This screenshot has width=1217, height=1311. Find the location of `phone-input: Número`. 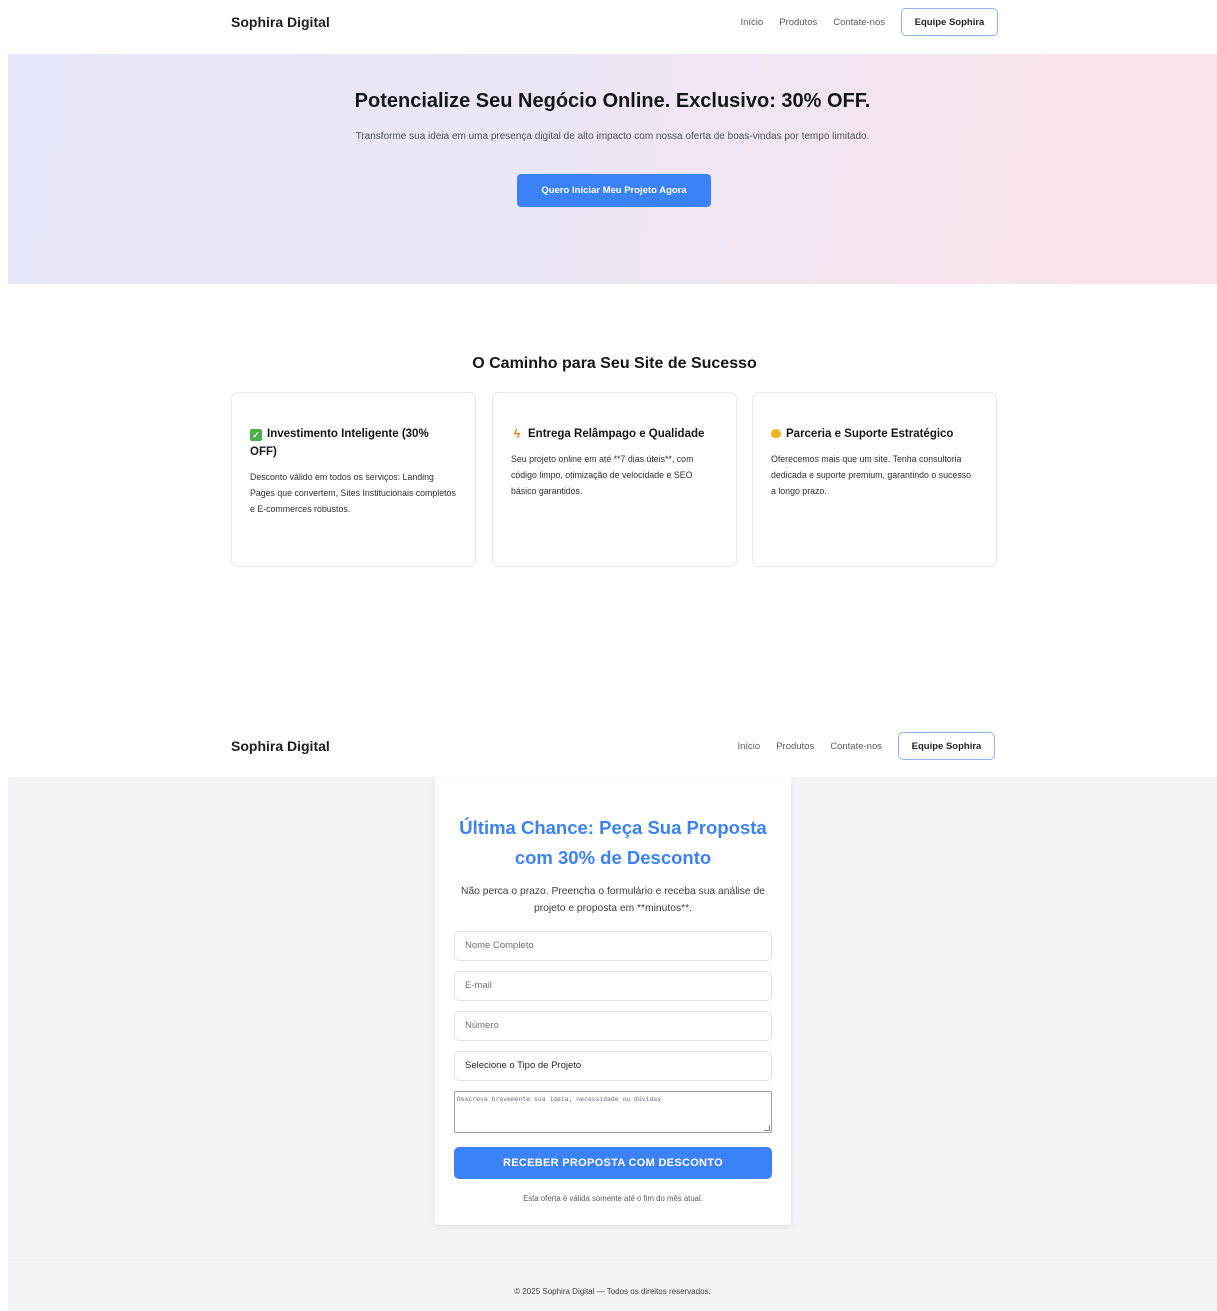

phone-input: Número is located at coordinates (613, 1026).